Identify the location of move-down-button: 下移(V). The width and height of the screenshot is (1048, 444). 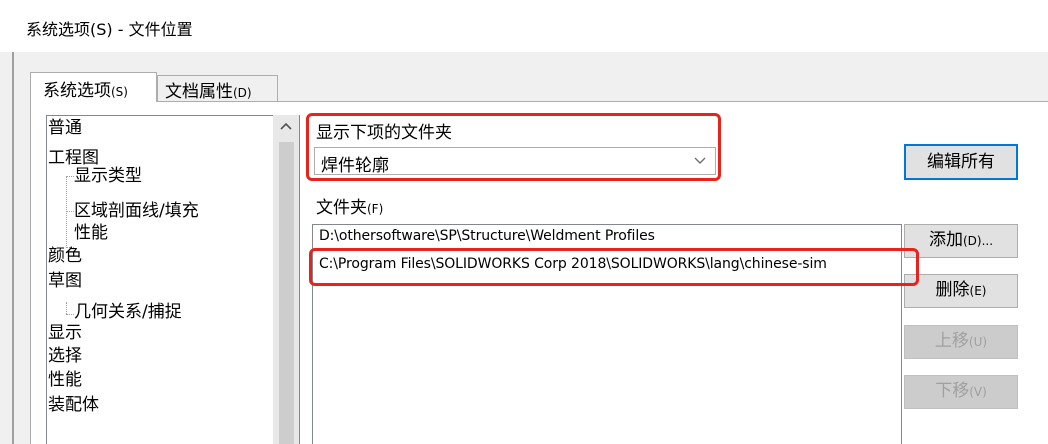
(961, 392).